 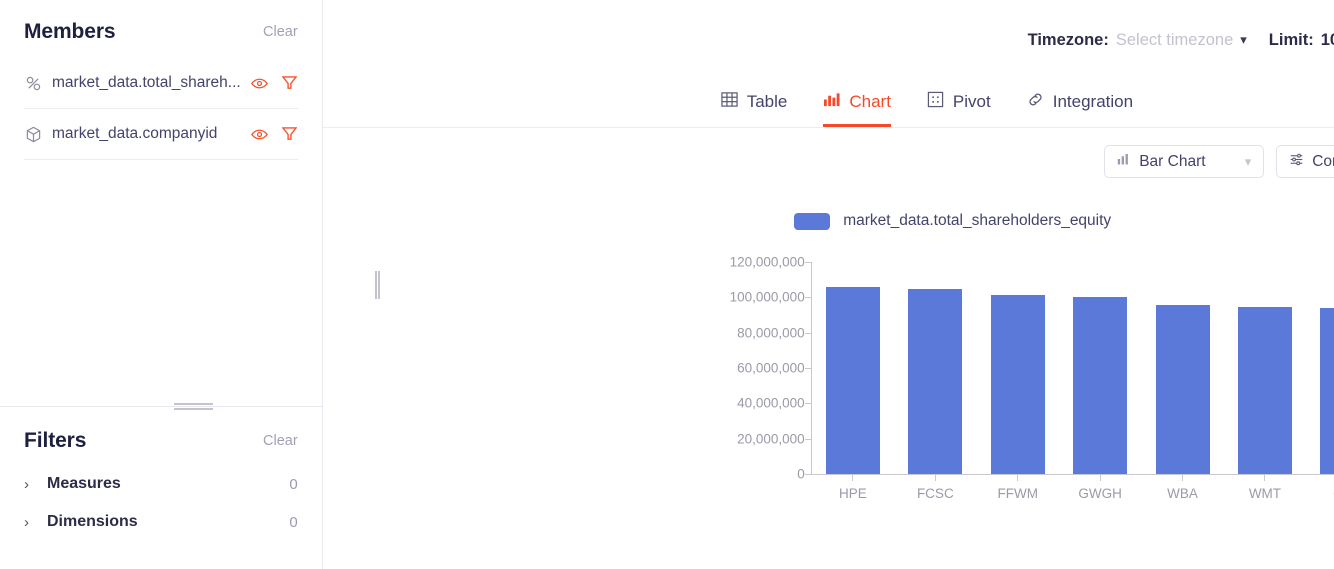 I want to click on x-axis-tick-label: WBA, so click(x=1182, y=493).